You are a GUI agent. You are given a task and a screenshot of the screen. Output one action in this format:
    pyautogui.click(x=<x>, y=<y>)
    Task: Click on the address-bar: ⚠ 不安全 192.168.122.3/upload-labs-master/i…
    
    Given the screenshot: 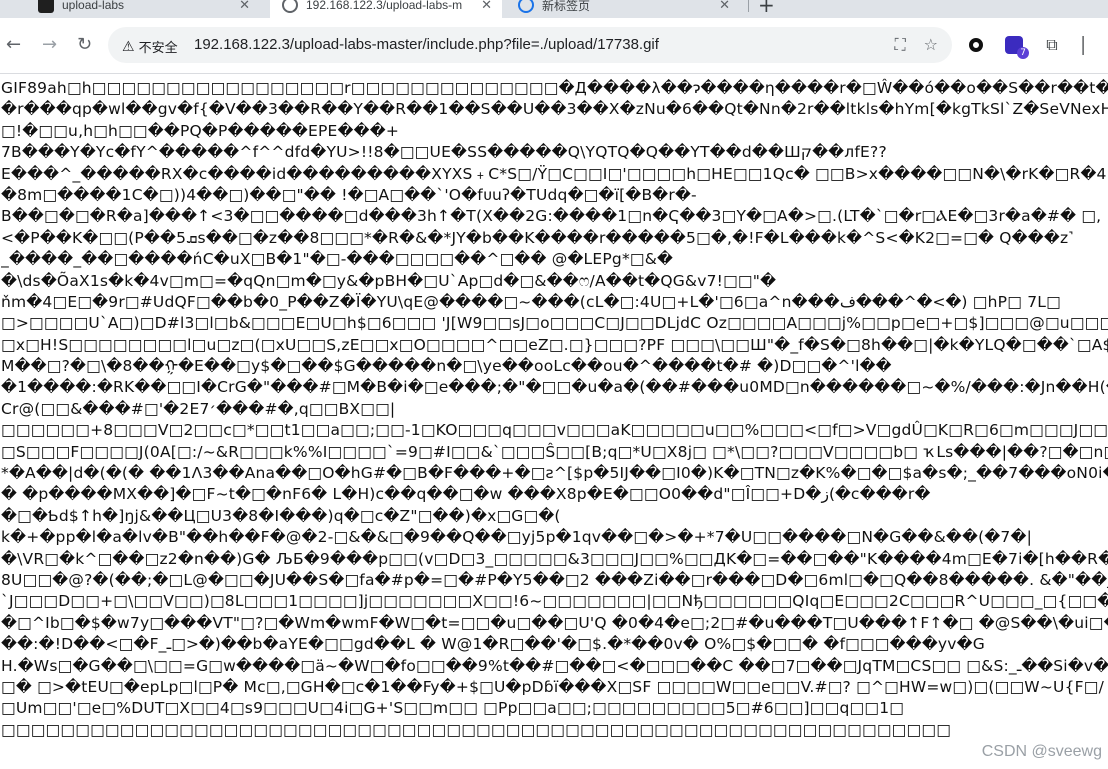 What is the action you would take?
    pyautogui.click(x=530, y=45)
    